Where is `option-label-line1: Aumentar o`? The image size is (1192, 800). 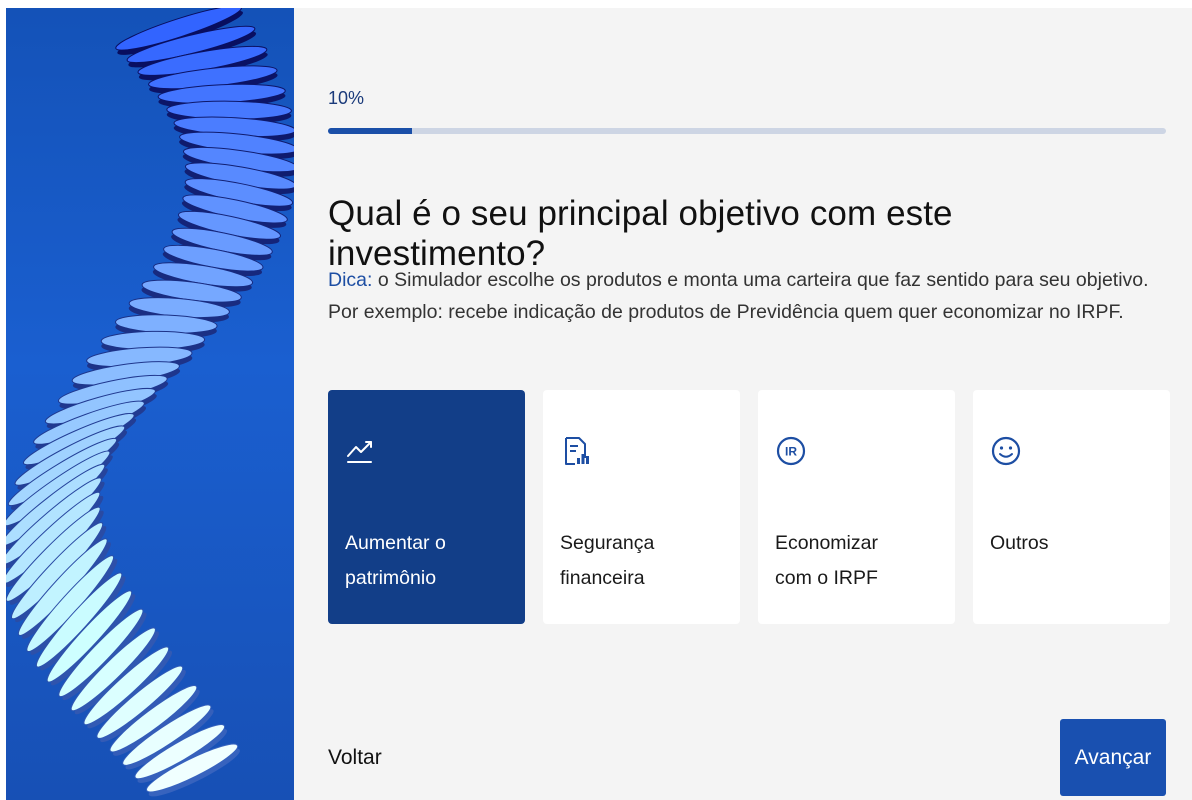
option-label-line1: Aumentar o is located at coordinates (395, 543).